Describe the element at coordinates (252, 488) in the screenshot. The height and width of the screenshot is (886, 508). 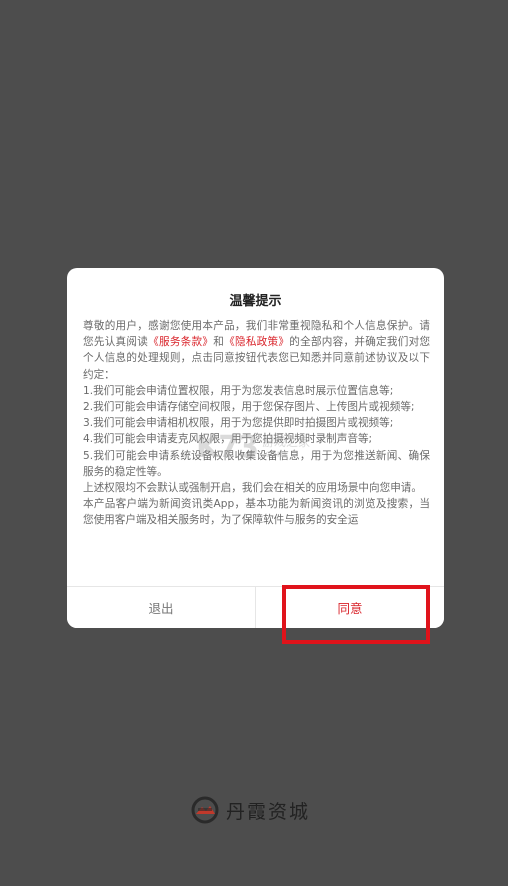
I see `permissions-note: 上述权限均不会默认或强制开启，我们会在相关的应用场景中向您申请。` at that location.